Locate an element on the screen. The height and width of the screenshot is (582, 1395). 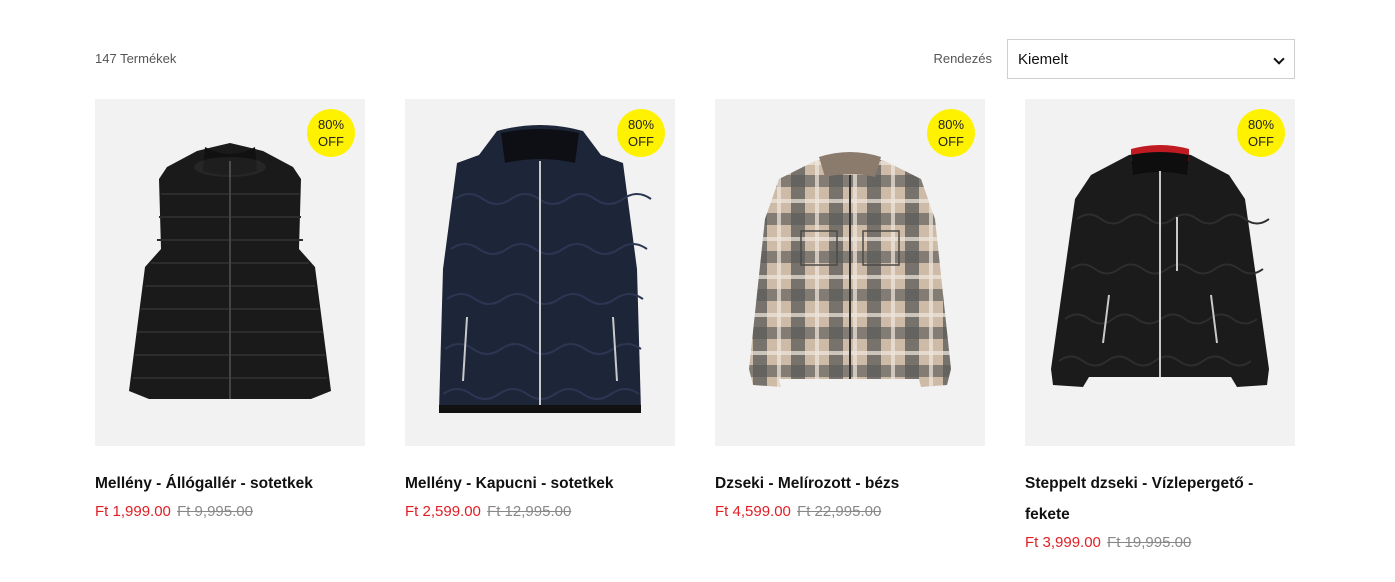
product-price: Ft 2,599.00 Ft 12,995.00 is located at coordinates (540, 511).